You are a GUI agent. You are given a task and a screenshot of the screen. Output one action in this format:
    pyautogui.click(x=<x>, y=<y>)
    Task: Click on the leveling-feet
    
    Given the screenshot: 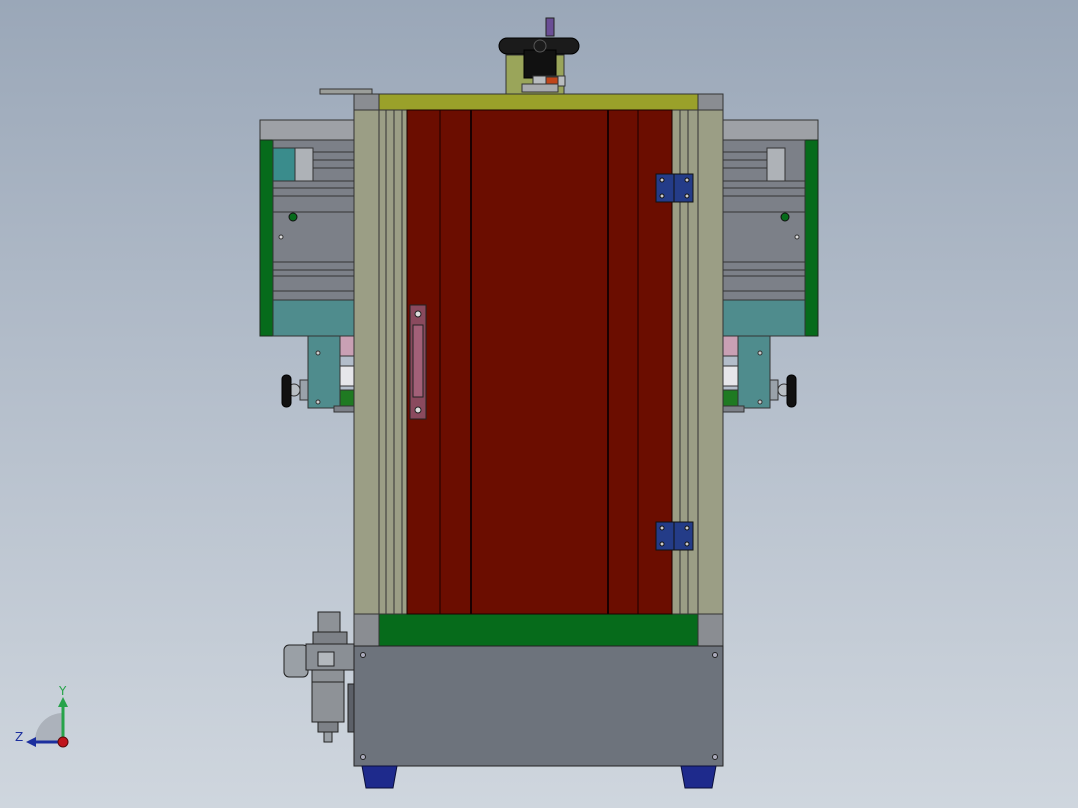 What is the action you would take?
    pyautogui.click(x=539, y=777)
    